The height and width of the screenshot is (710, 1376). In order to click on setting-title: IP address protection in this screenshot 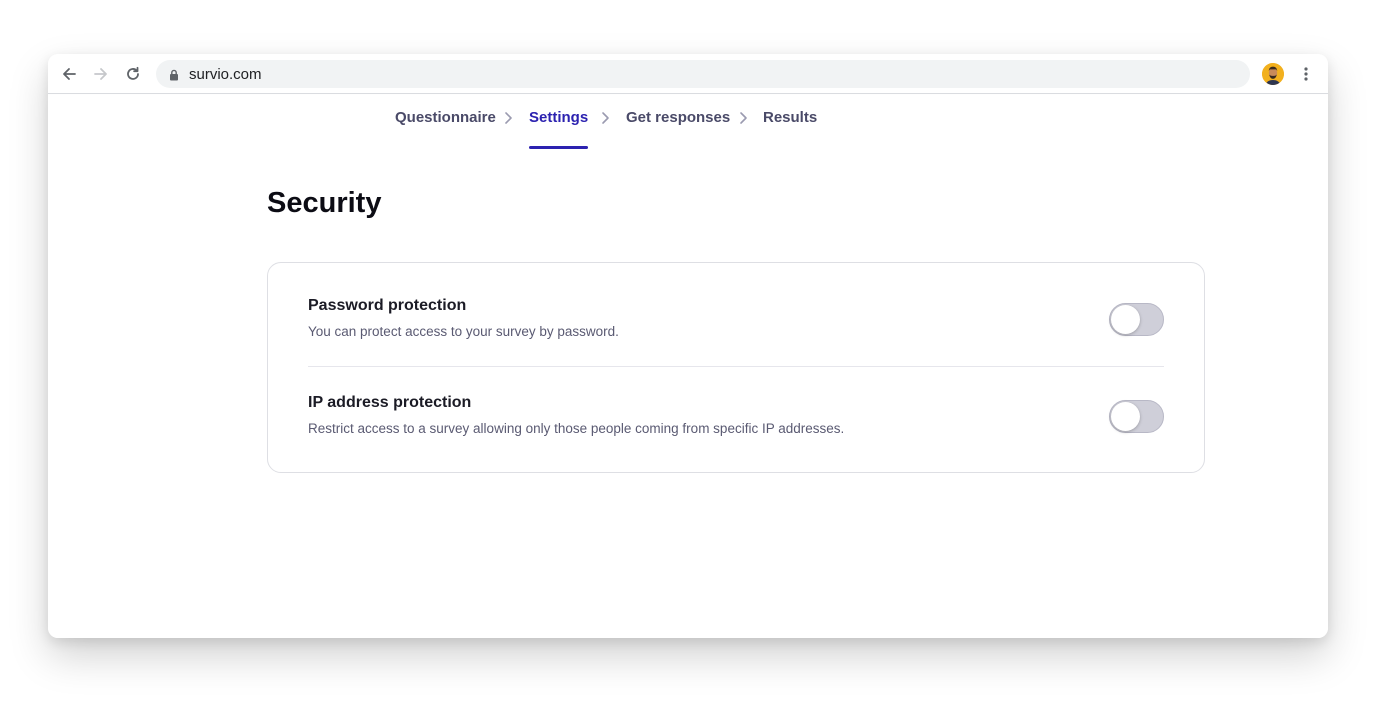, I will do `click(390, 402)`.